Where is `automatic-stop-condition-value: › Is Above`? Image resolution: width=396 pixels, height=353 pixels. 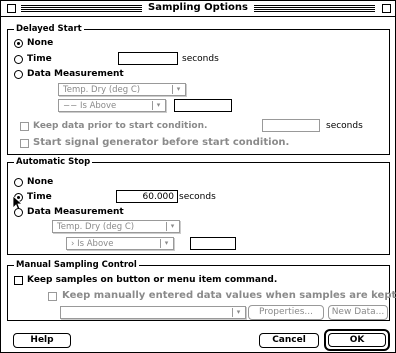
automatic-stop-condition-value: › Is Above is located at coordinates (92, 244).